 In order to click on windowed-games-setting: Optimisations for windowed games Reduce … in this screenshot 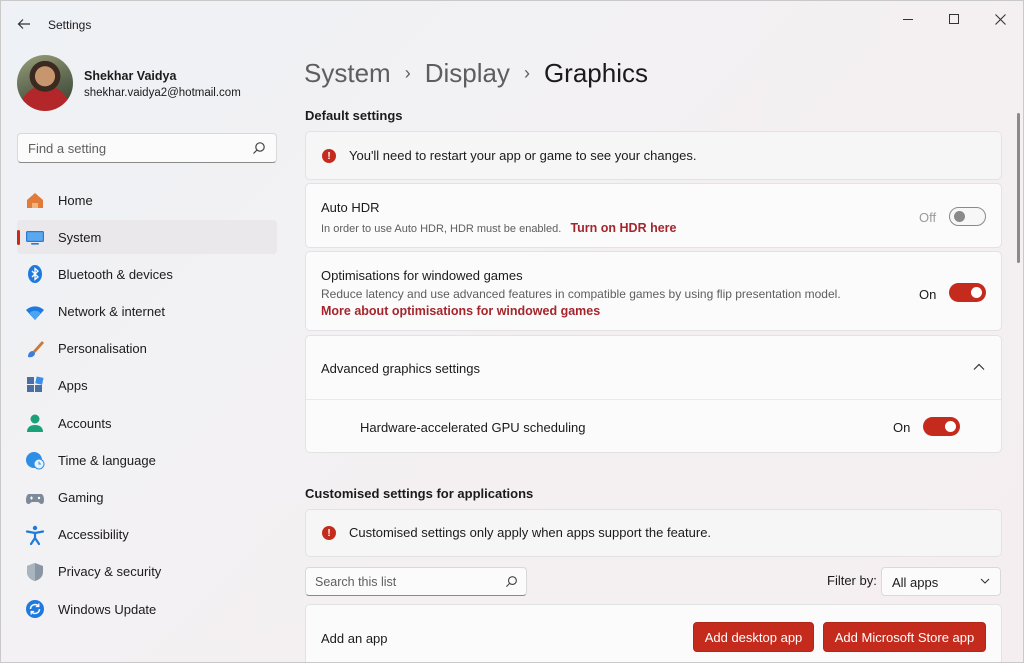, I will do `click(653, 291)`.